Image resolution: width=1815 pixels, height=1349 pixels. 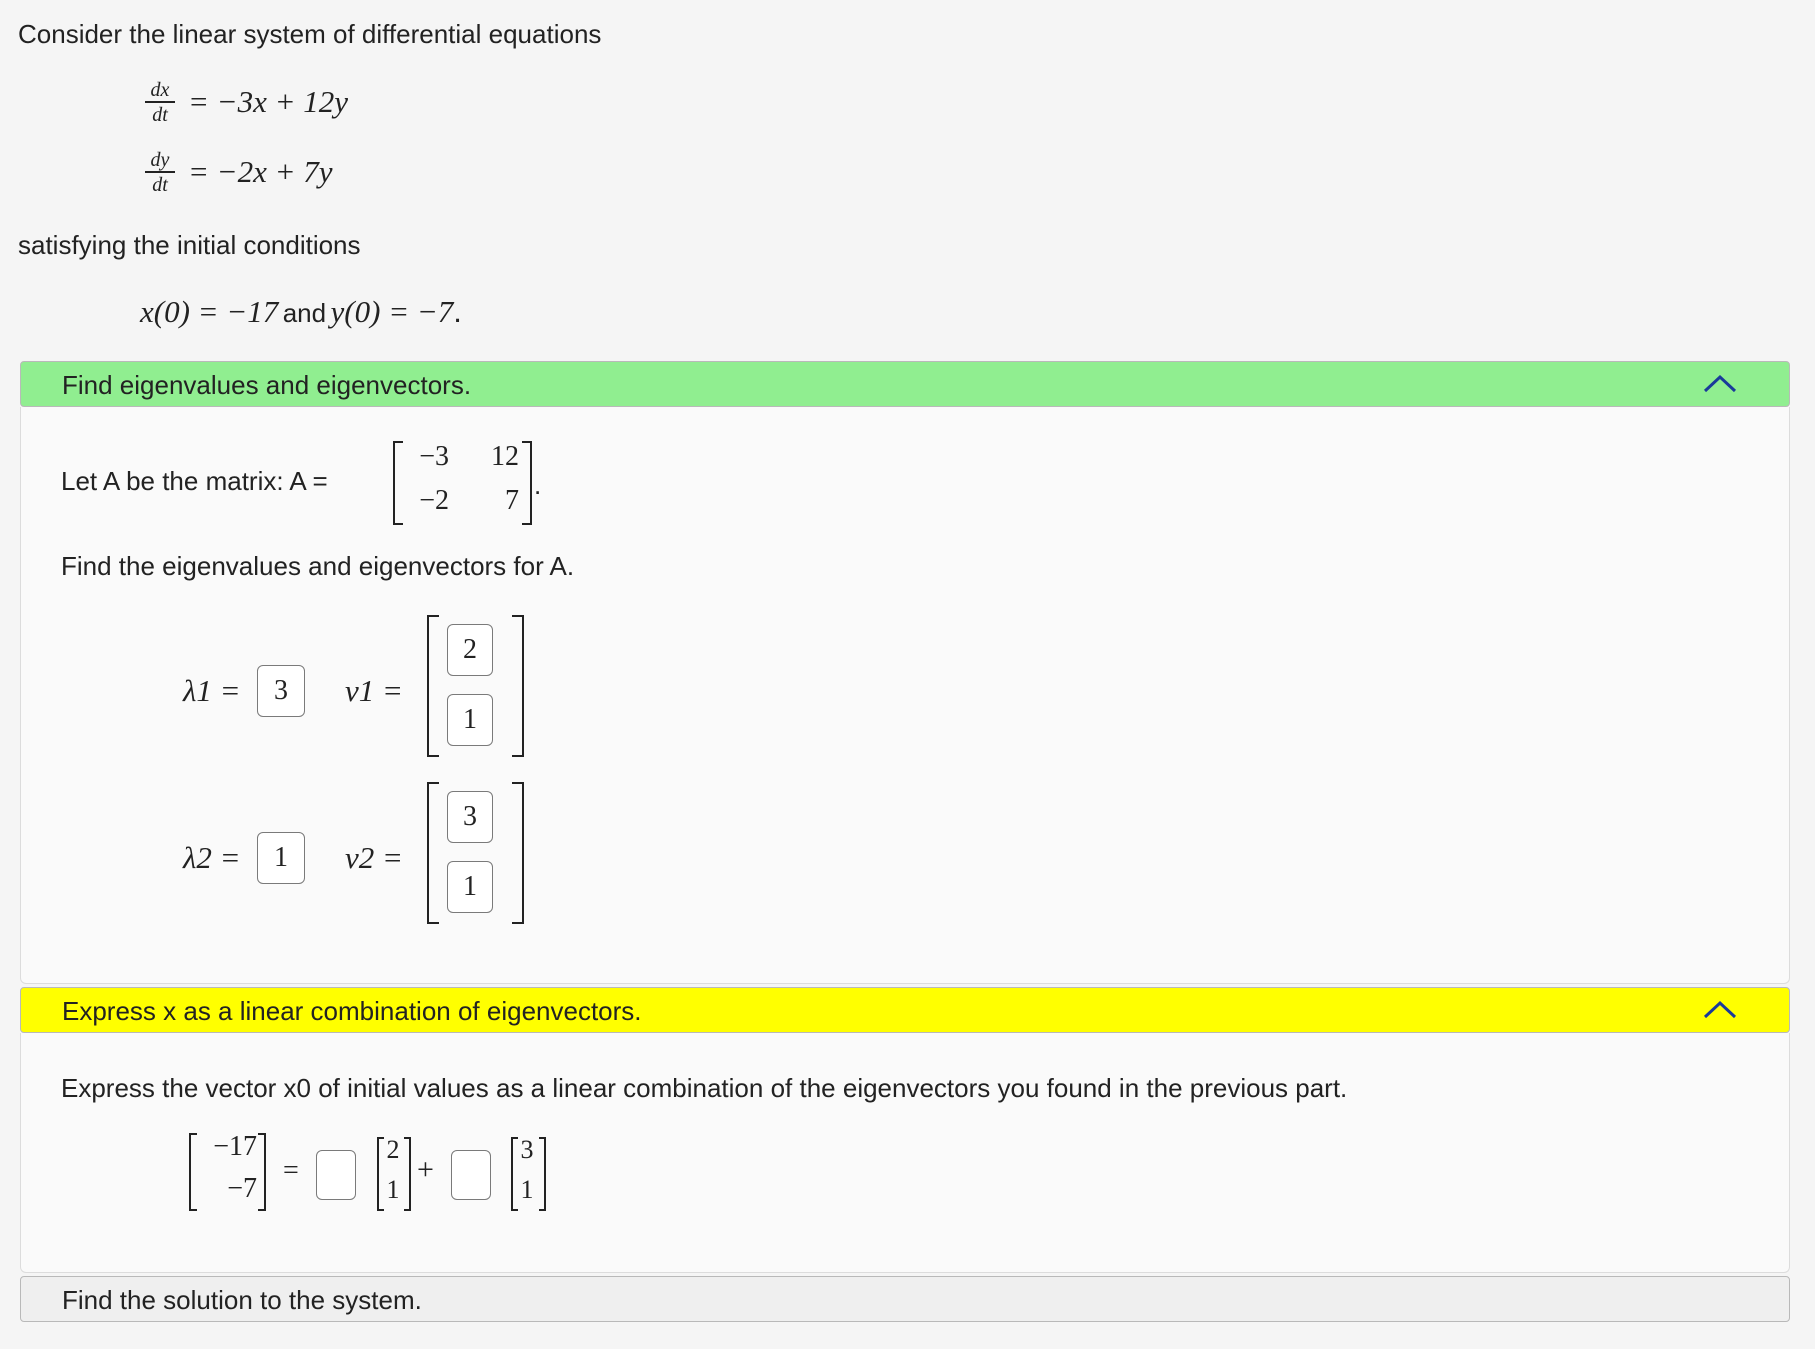 What do you see at coordinates (242, 1300) in the screenshot?
I see `part3-title: Find the solution to the system.` at bounding box center [242, 1300].